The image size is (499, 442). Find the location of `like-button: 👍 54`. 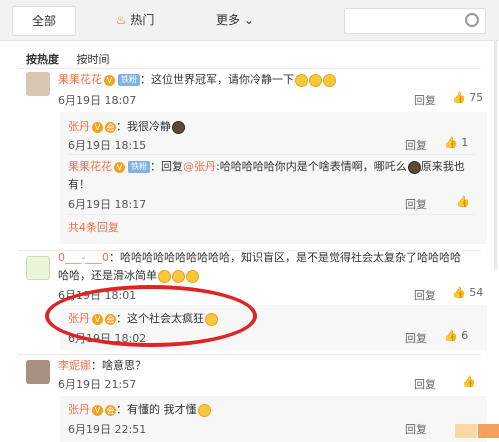

like-button: 👍 54 is located at coordinates (467, 292).